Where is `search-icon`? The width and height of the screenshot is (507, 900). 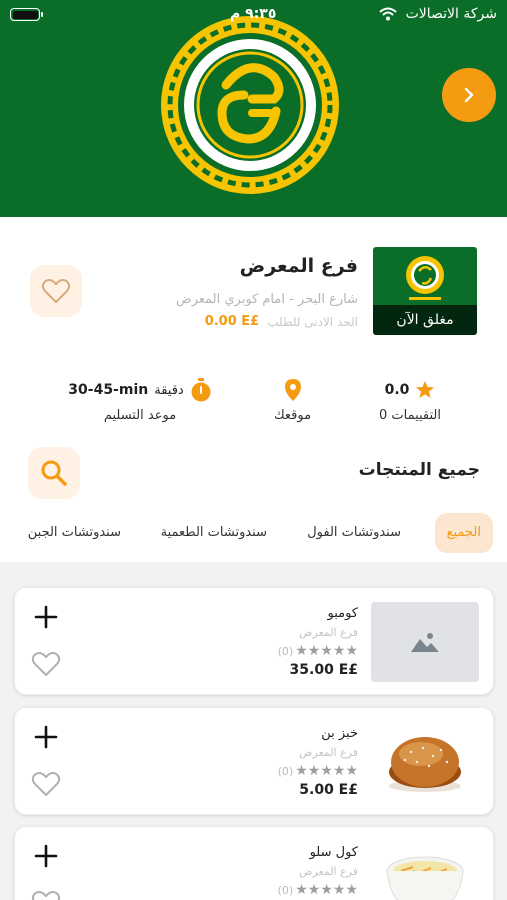 search-icon is located at coordinates (54, 473).